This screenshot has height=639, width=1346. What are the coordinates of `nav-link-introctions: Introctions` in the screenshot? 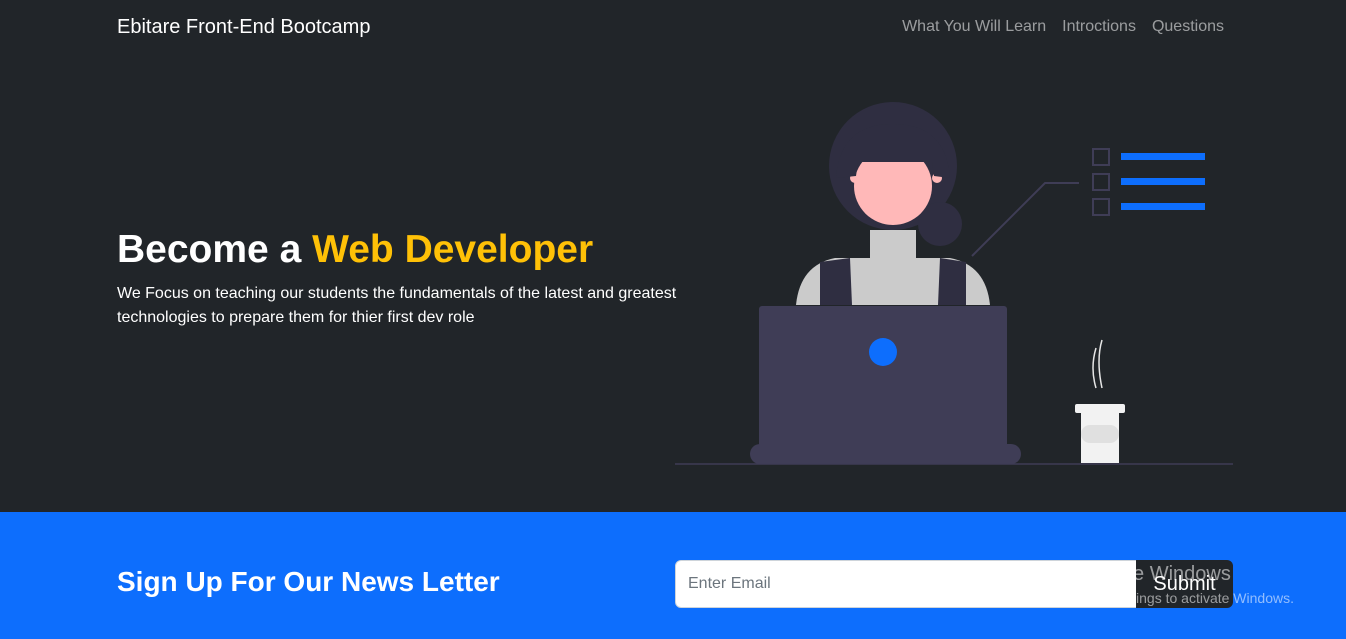 It's located at (1099, 27).